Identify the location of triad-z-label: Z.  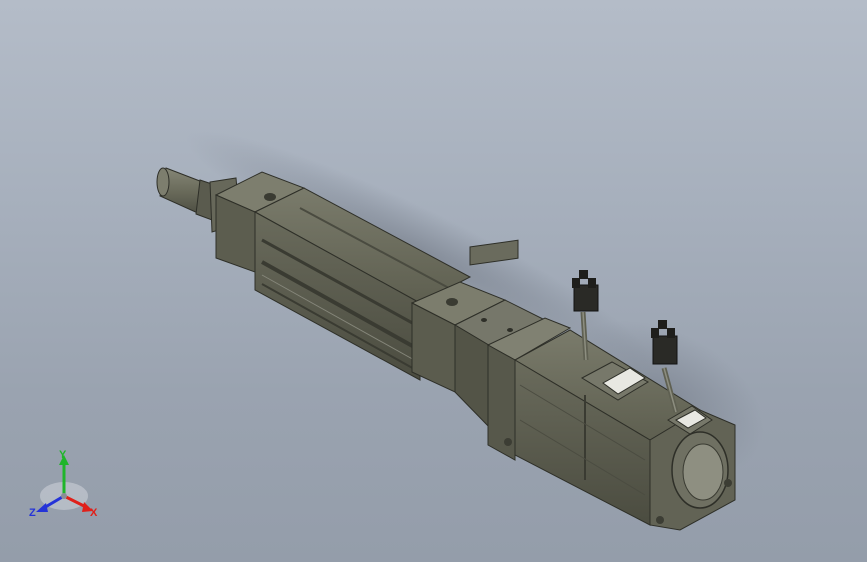
(32, 513).